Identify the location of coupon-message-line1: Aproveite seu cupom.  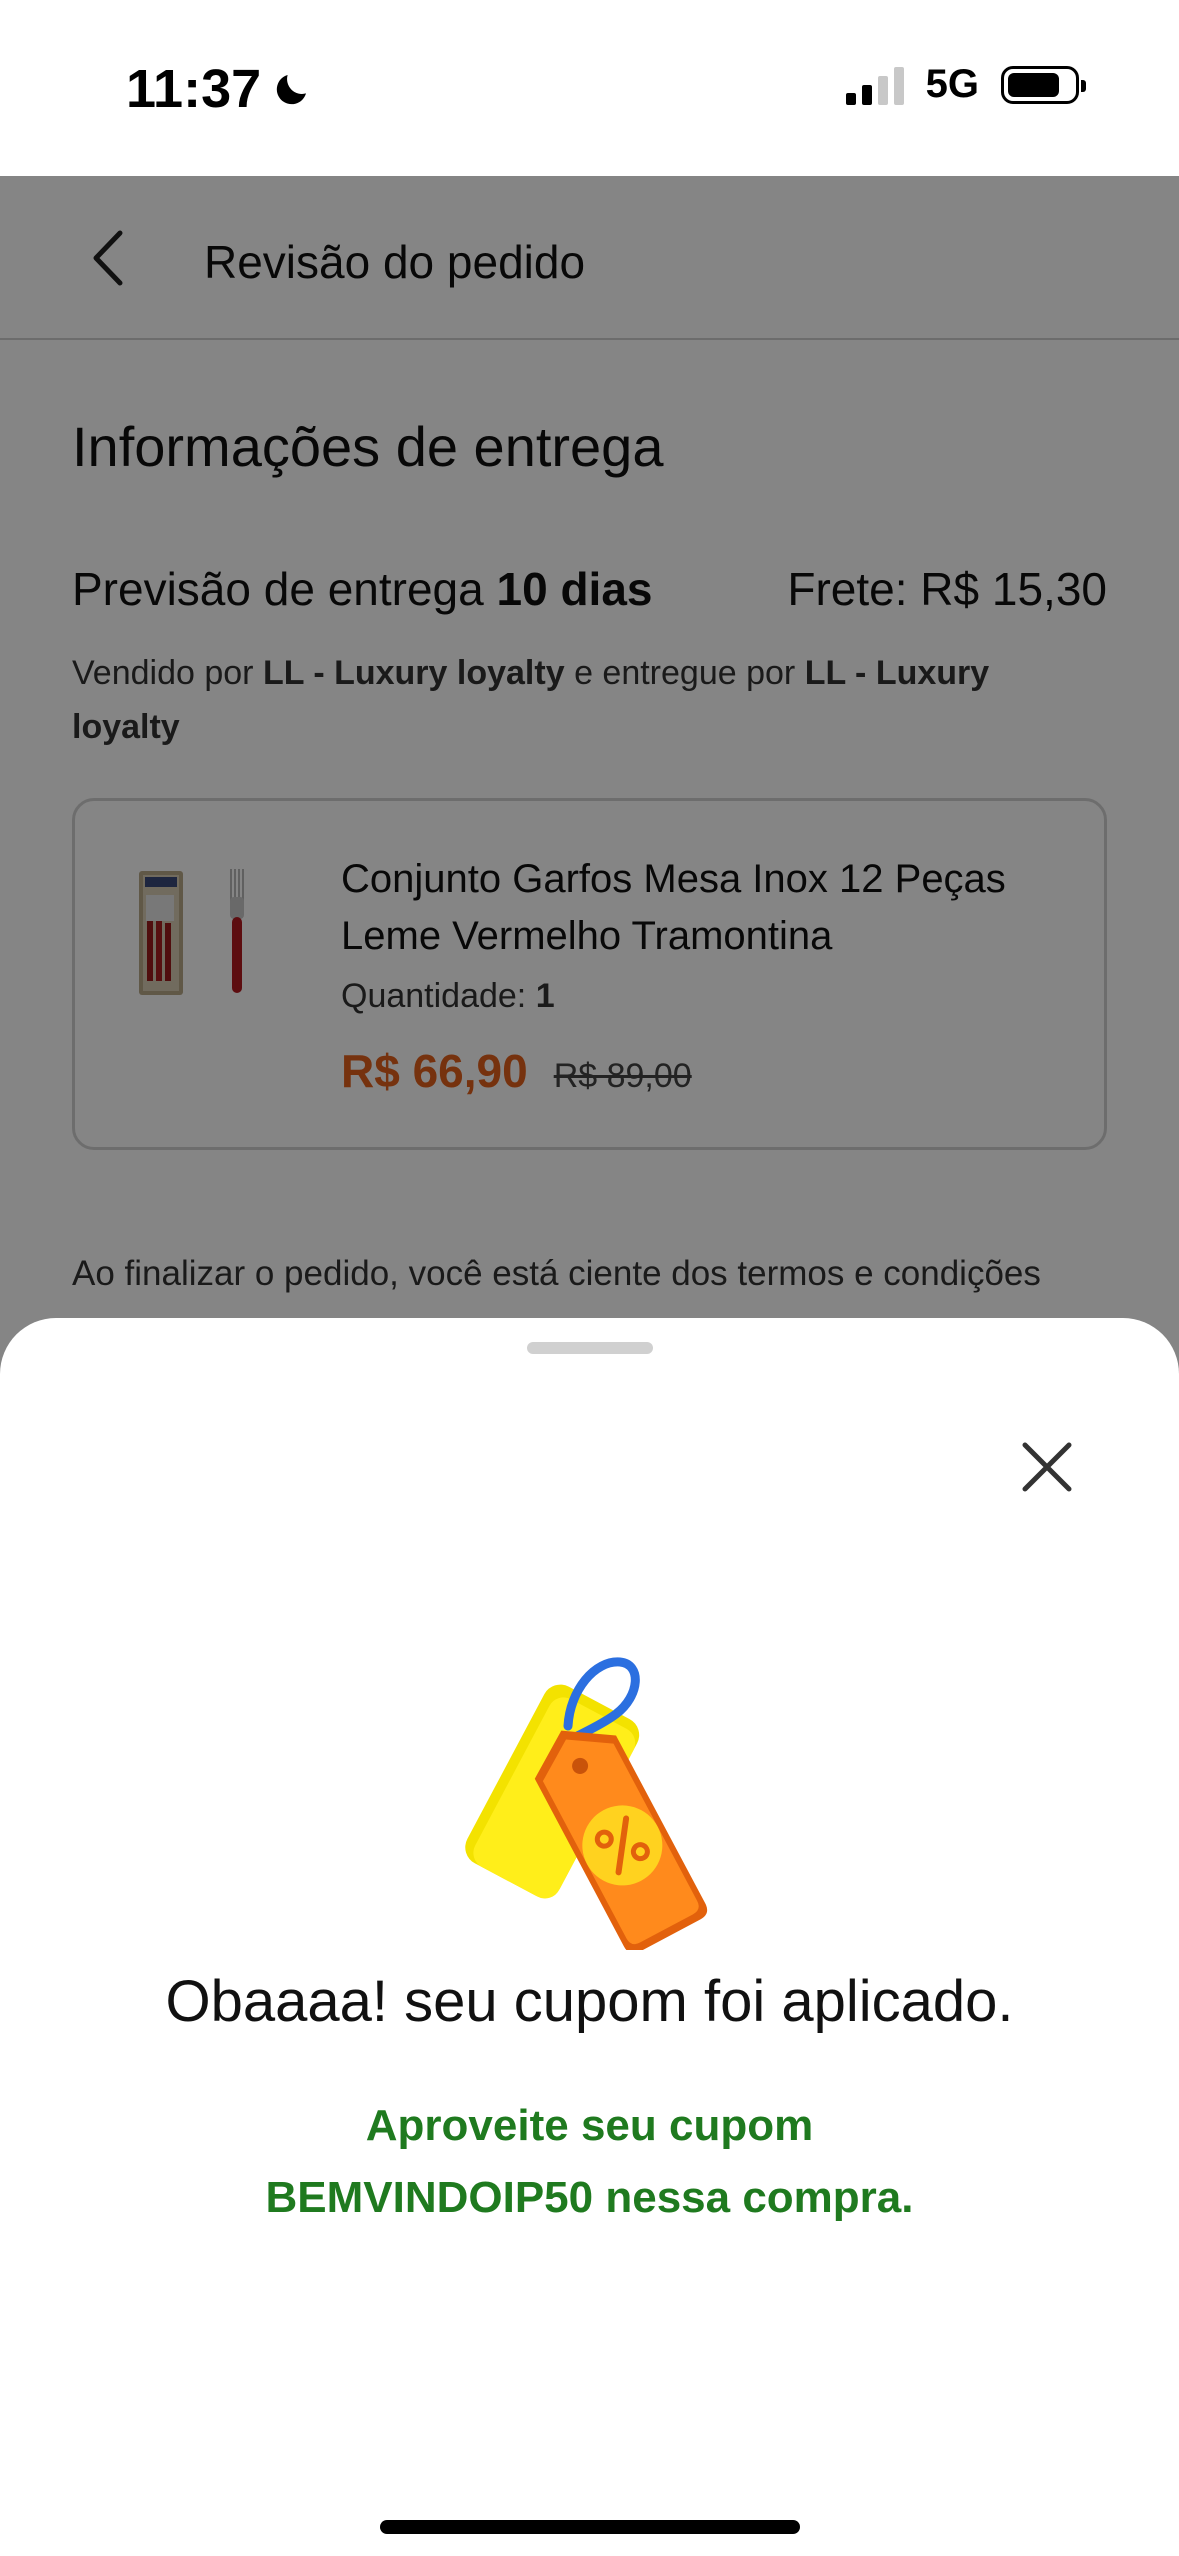
(589, 2125).